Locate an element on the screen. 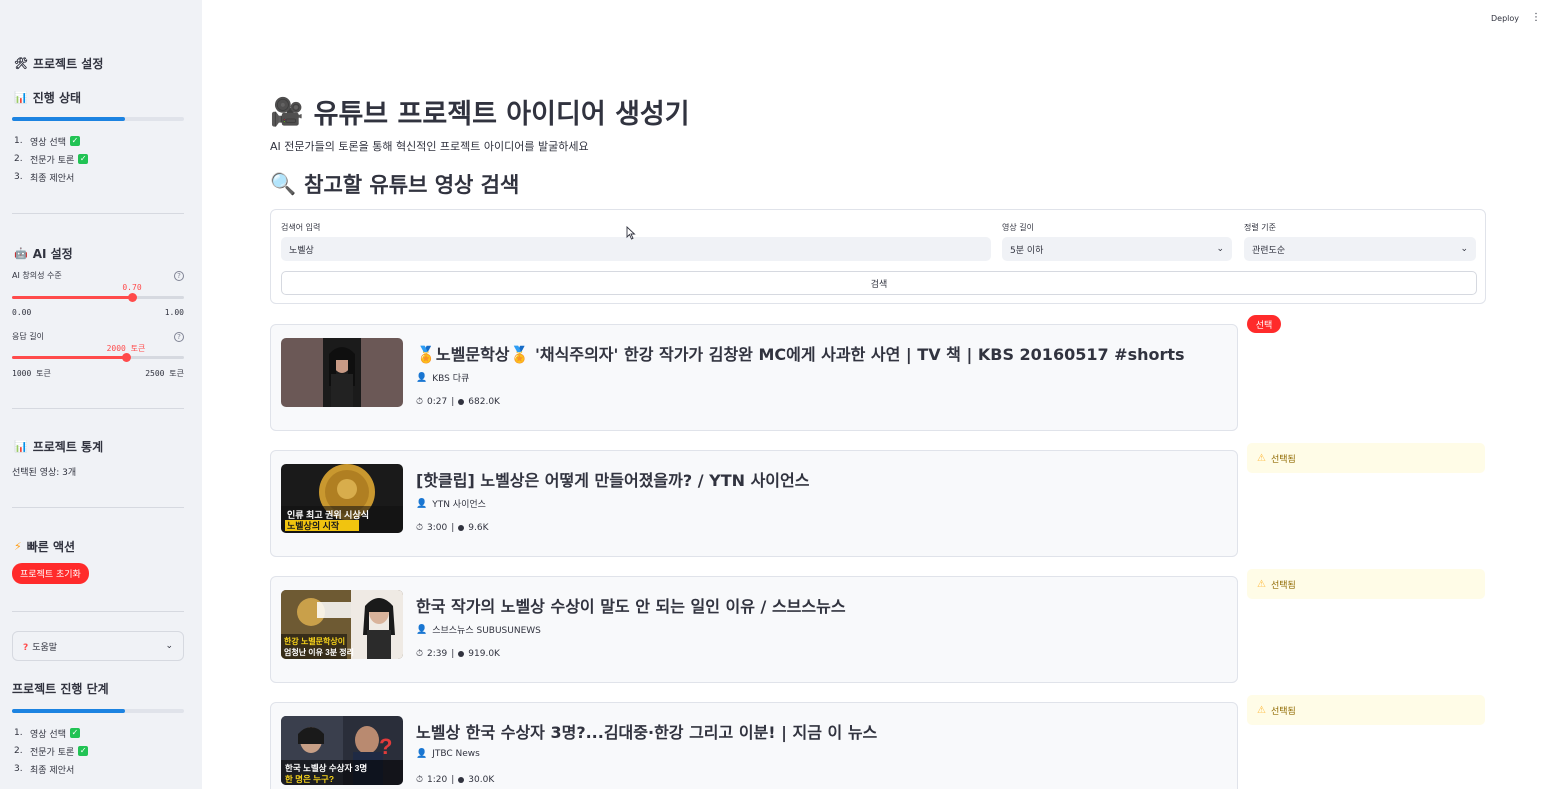 Image resolution: width=1554 pixels, height=789 pixels. step-label: 전문가 토론 is located at coordinates (52, 160).